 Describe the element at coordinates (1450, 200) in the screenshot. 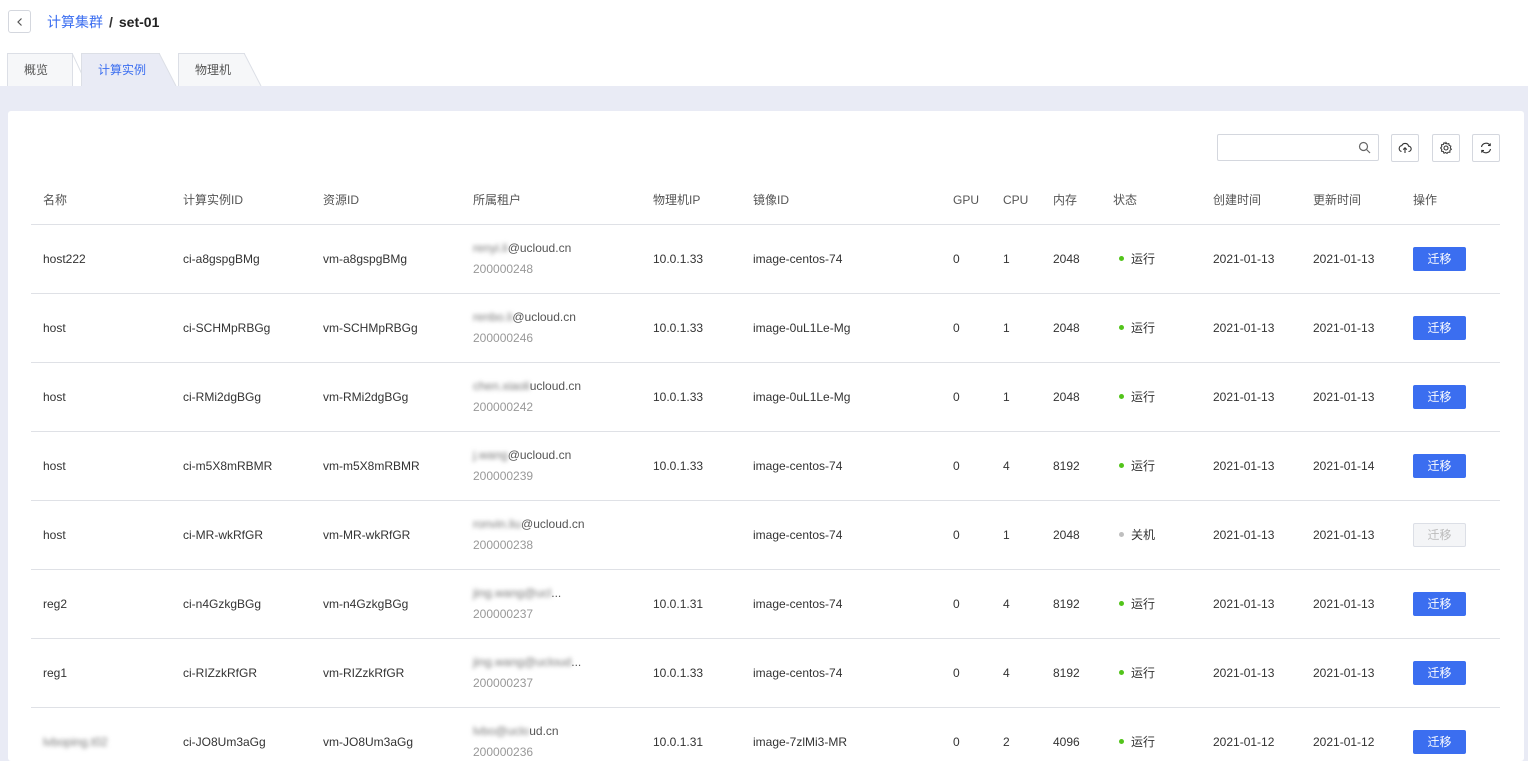

I see `column-header-actions: 操作` at that location.